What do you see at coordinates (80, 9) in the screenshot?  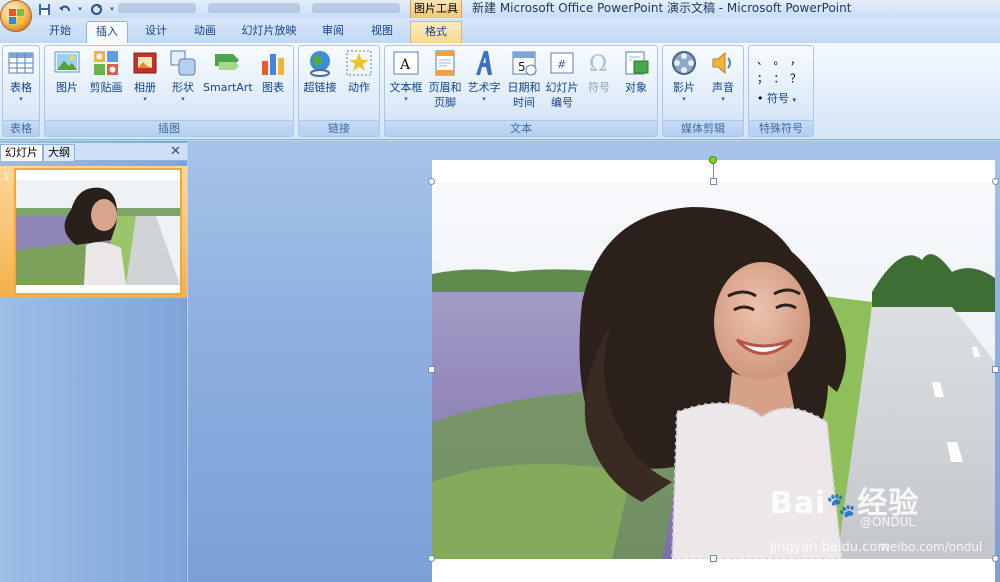 I see `dropdown-icon: ▾` at bounding box center [80, 9].